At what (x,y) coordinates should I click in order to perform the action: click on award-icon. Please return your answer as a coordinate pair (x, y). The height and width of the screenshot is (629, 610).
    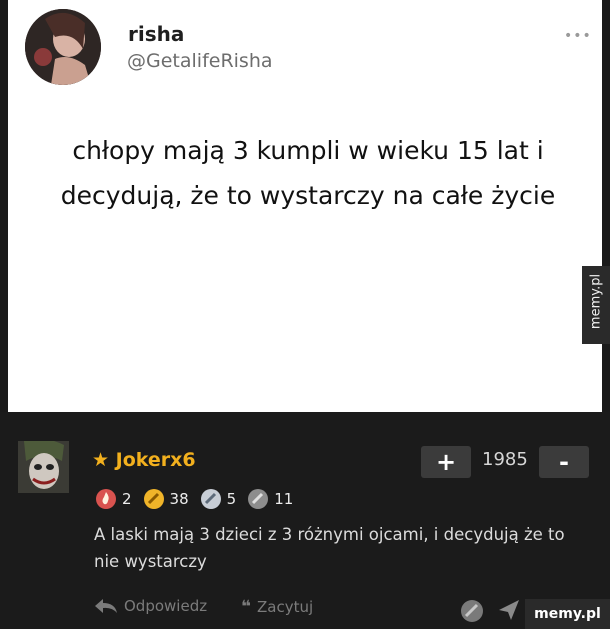
    Looking at the image, I should click on (472, 611).